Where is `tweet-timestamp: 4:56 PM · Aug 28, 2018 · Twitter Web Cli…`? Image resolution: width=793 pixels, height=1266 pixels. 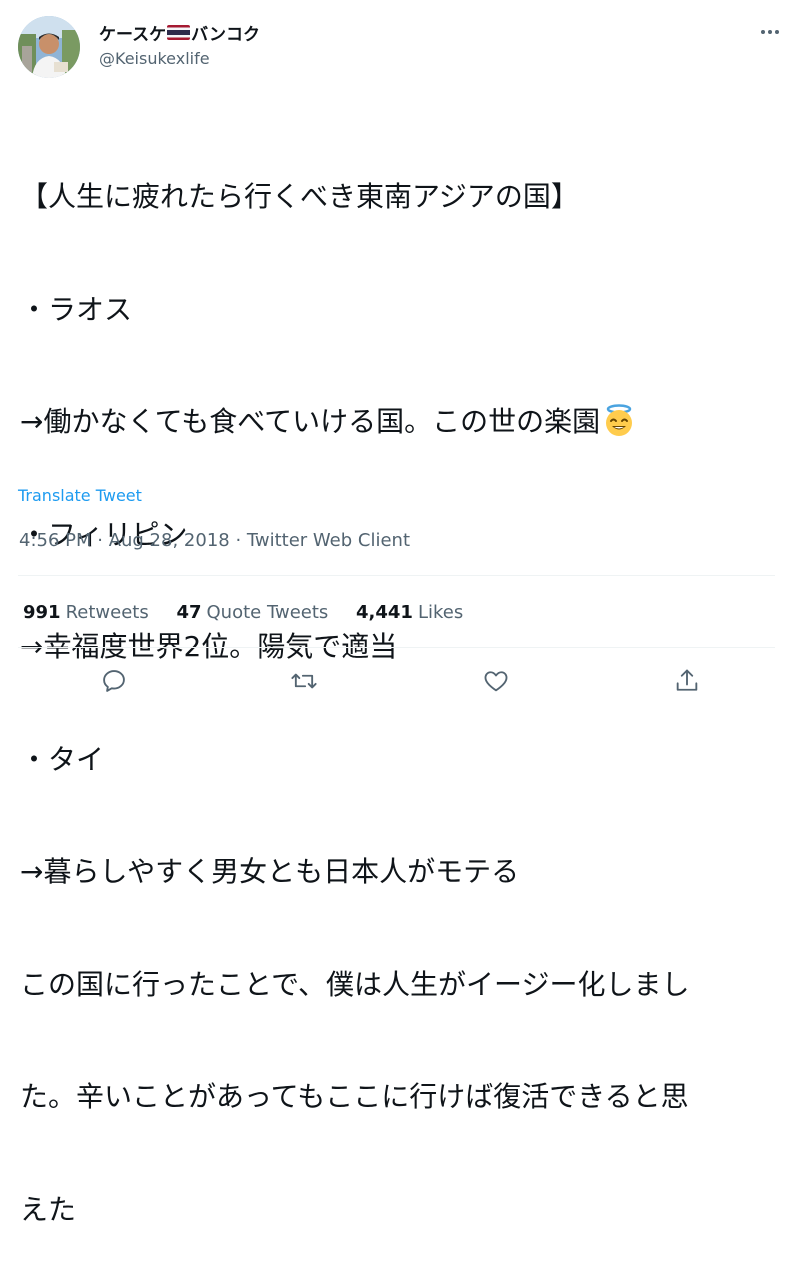
tweet-timestamp: 4:56 PM · Aug 28, 2018 · Twitter Web Cli… is located at coordinates (214, 540).